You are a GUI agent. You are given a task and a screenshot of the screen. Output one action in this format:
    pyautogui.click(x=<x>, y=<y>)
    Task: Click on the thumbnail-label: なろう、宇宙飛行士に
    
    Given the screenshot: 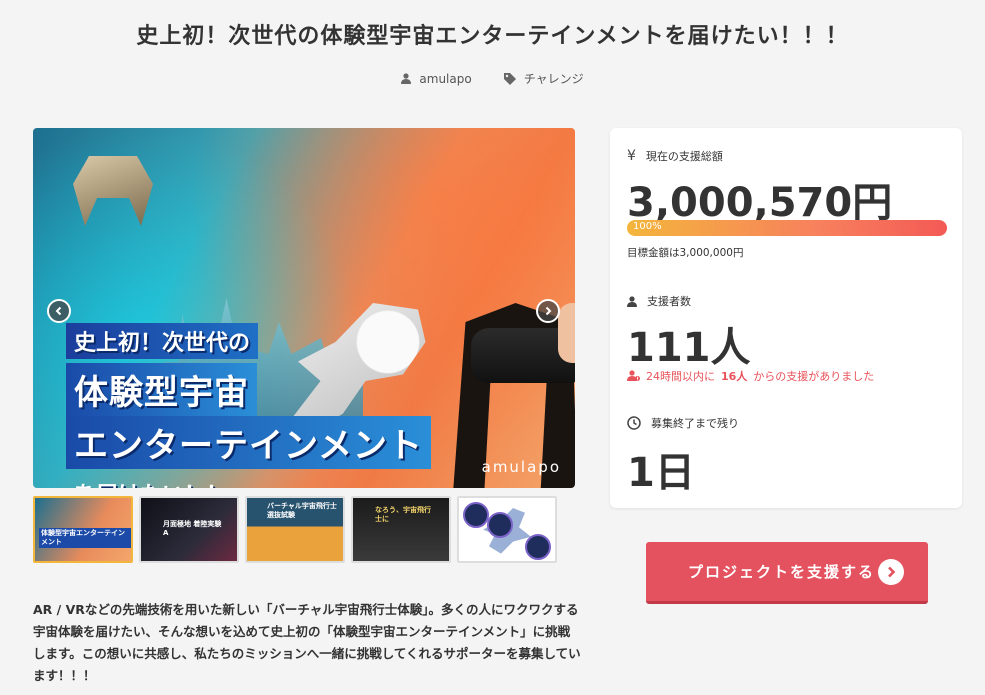 What is the action you would take?
    pyautogui.click(x=403, y=514)
    